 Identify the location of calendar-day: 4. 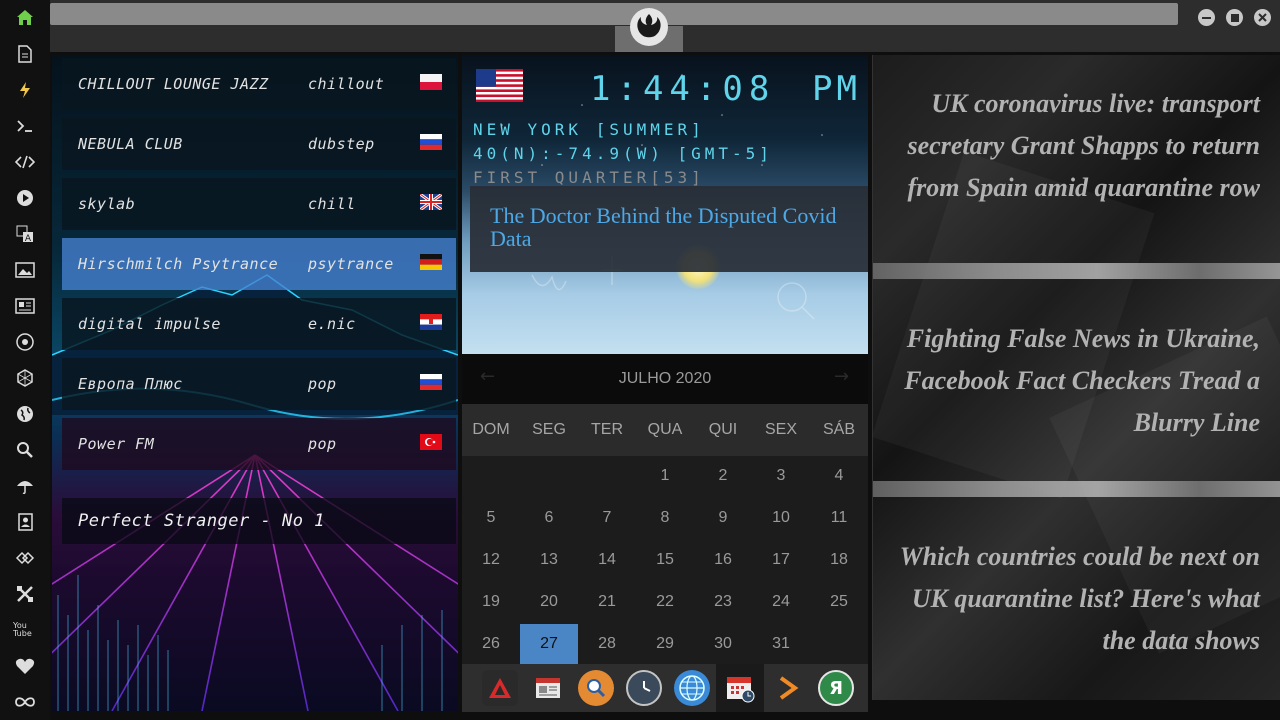
(839, 476).